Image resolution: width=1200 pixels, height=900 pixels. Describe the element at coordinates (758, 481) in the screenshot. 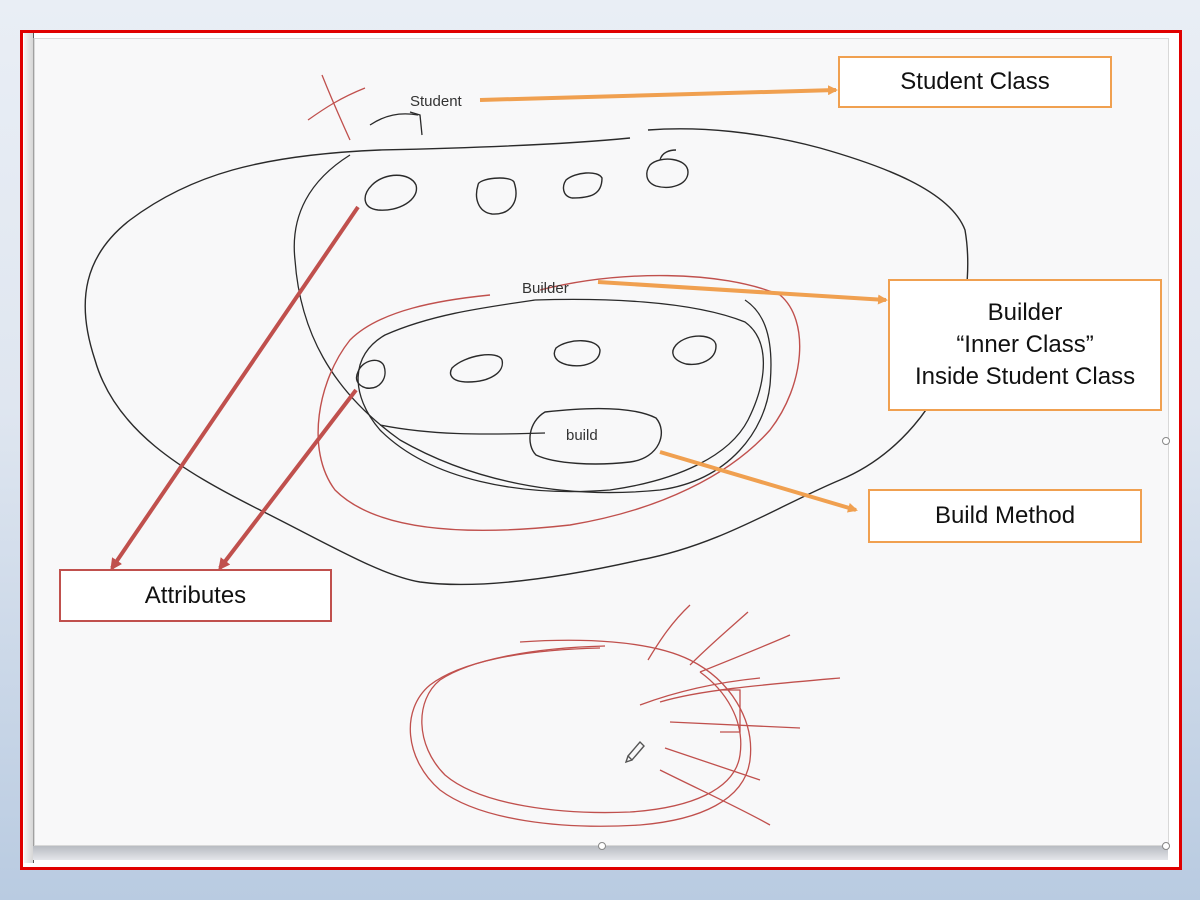

I see `arrow-build-method` at that location.